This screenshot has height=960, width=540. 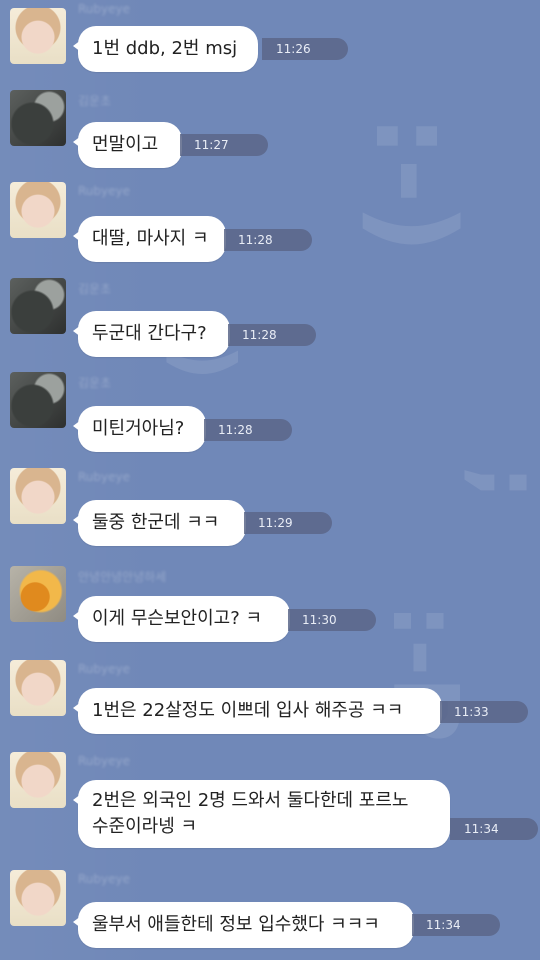 What do you see at coordinates (243, 925) in the screenshot?
I see `message-bubble: 울부서 애들한테 정보 입수했다 ㅋㅋㅋ` at bounding box center [243, 925].